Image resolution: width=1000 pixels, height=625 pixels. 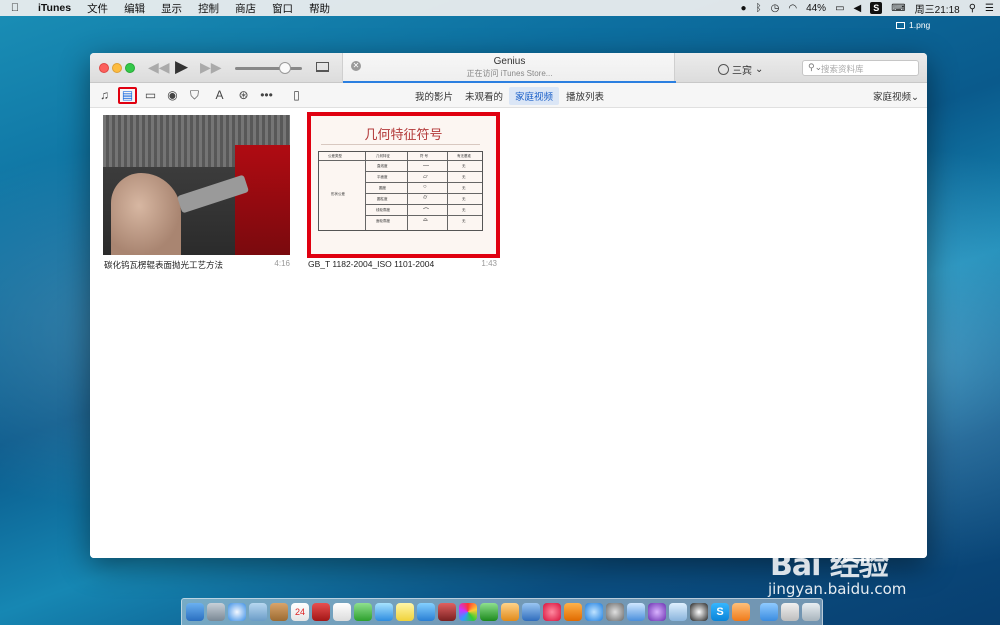 I want to click on keynote-icon, so click(x=510, y=612).